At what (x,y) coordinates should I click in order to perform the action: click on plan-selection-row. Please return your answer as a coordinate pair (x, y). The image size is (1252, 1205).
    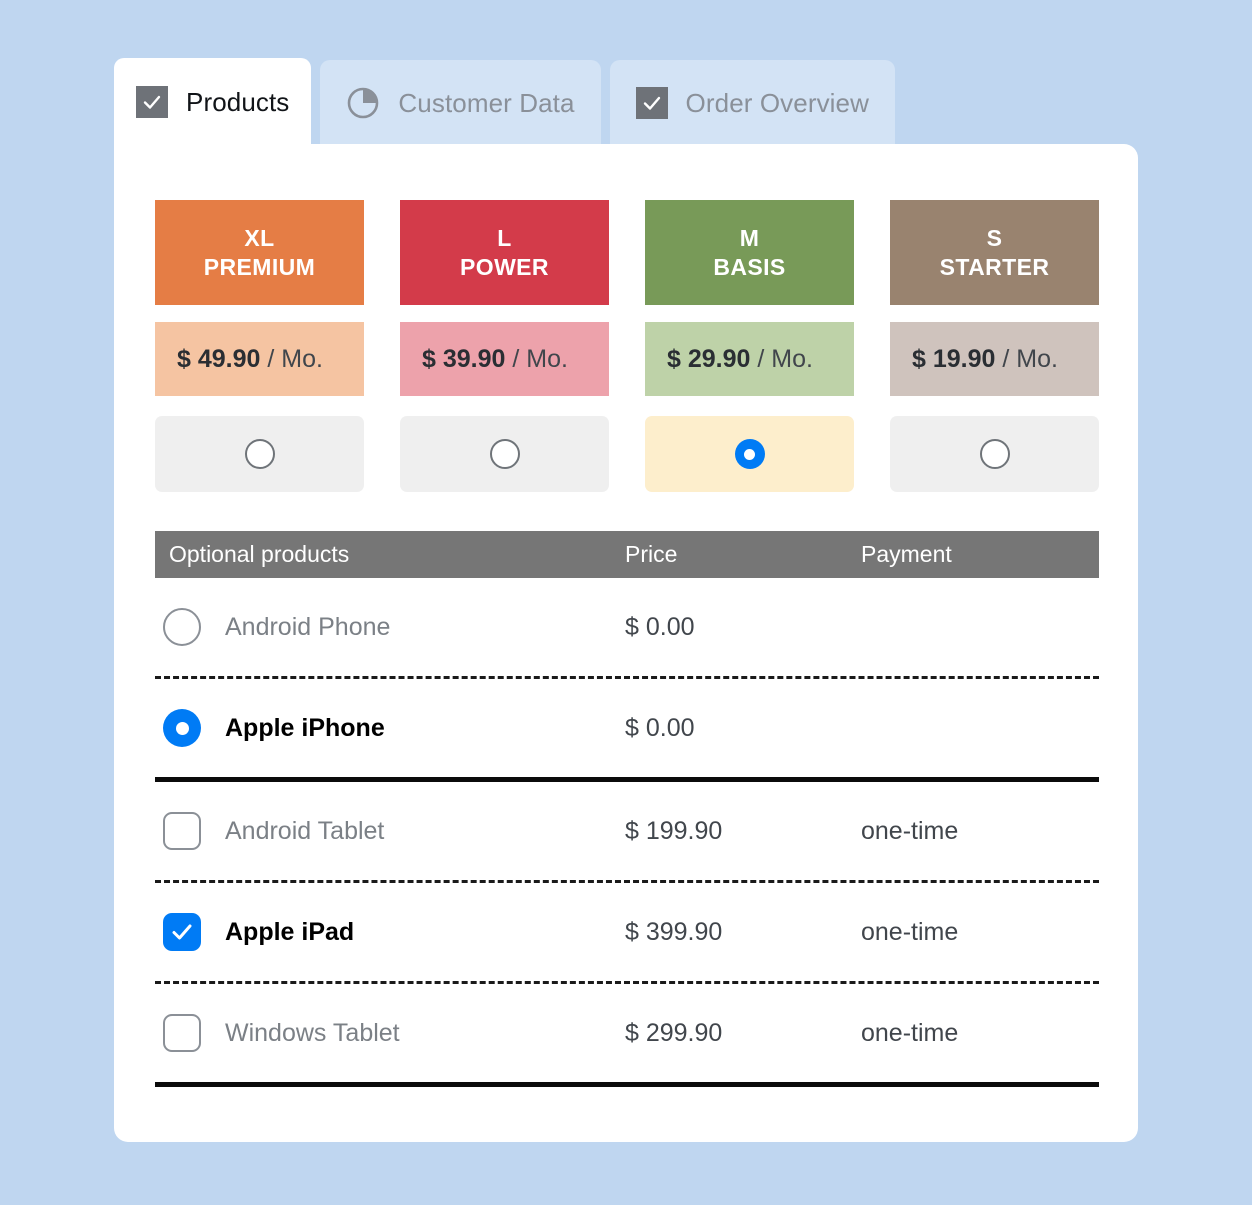
    Looking at the image, I should click on (627, 454).